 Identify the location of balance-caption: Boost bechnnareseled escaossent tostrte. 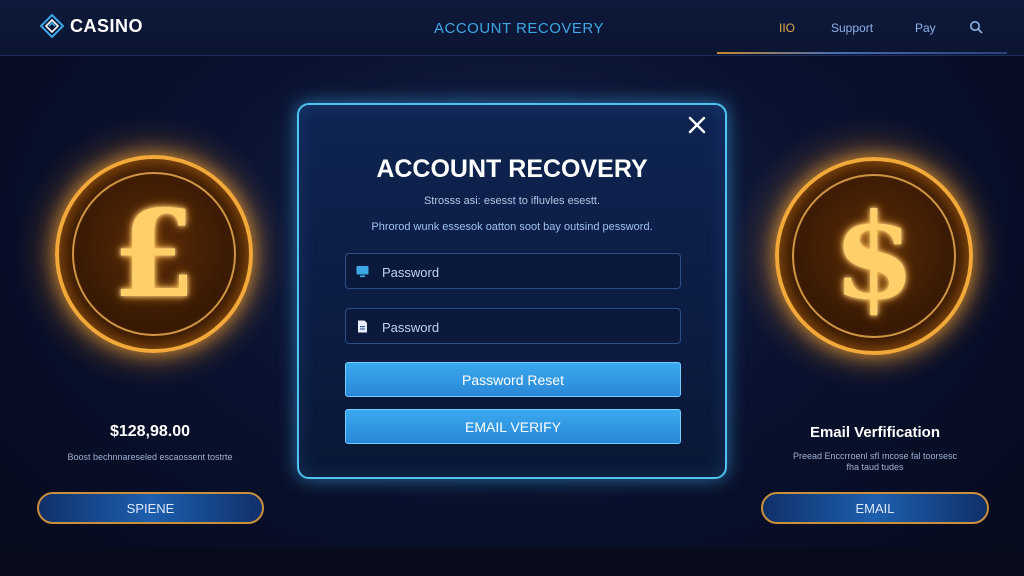
(150, 457).